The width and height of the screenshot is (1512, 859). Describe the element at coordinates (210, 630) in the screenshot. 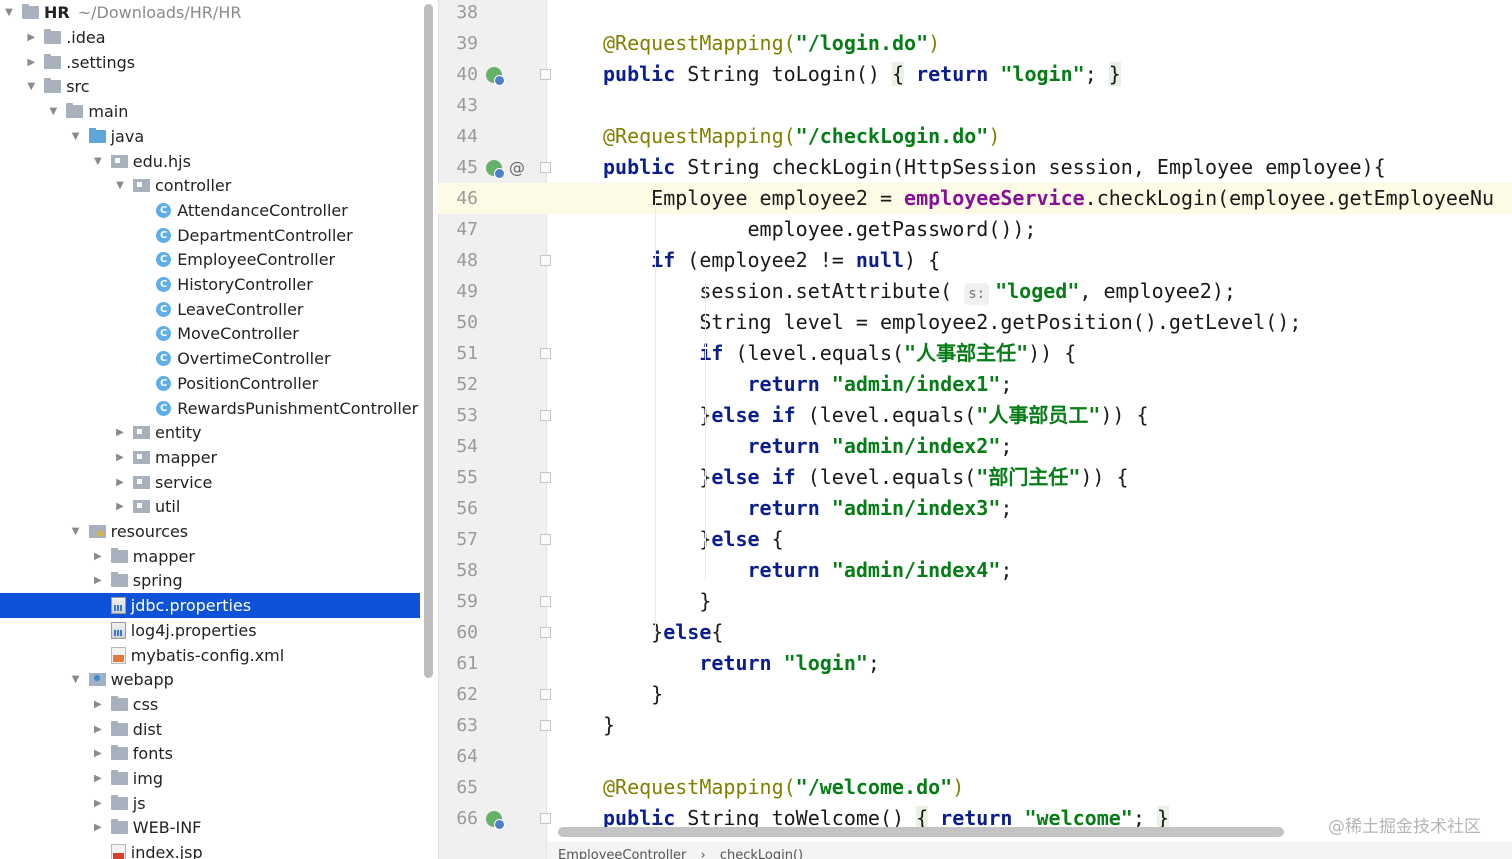

I see `tree-item: log4j.properties` at that location.